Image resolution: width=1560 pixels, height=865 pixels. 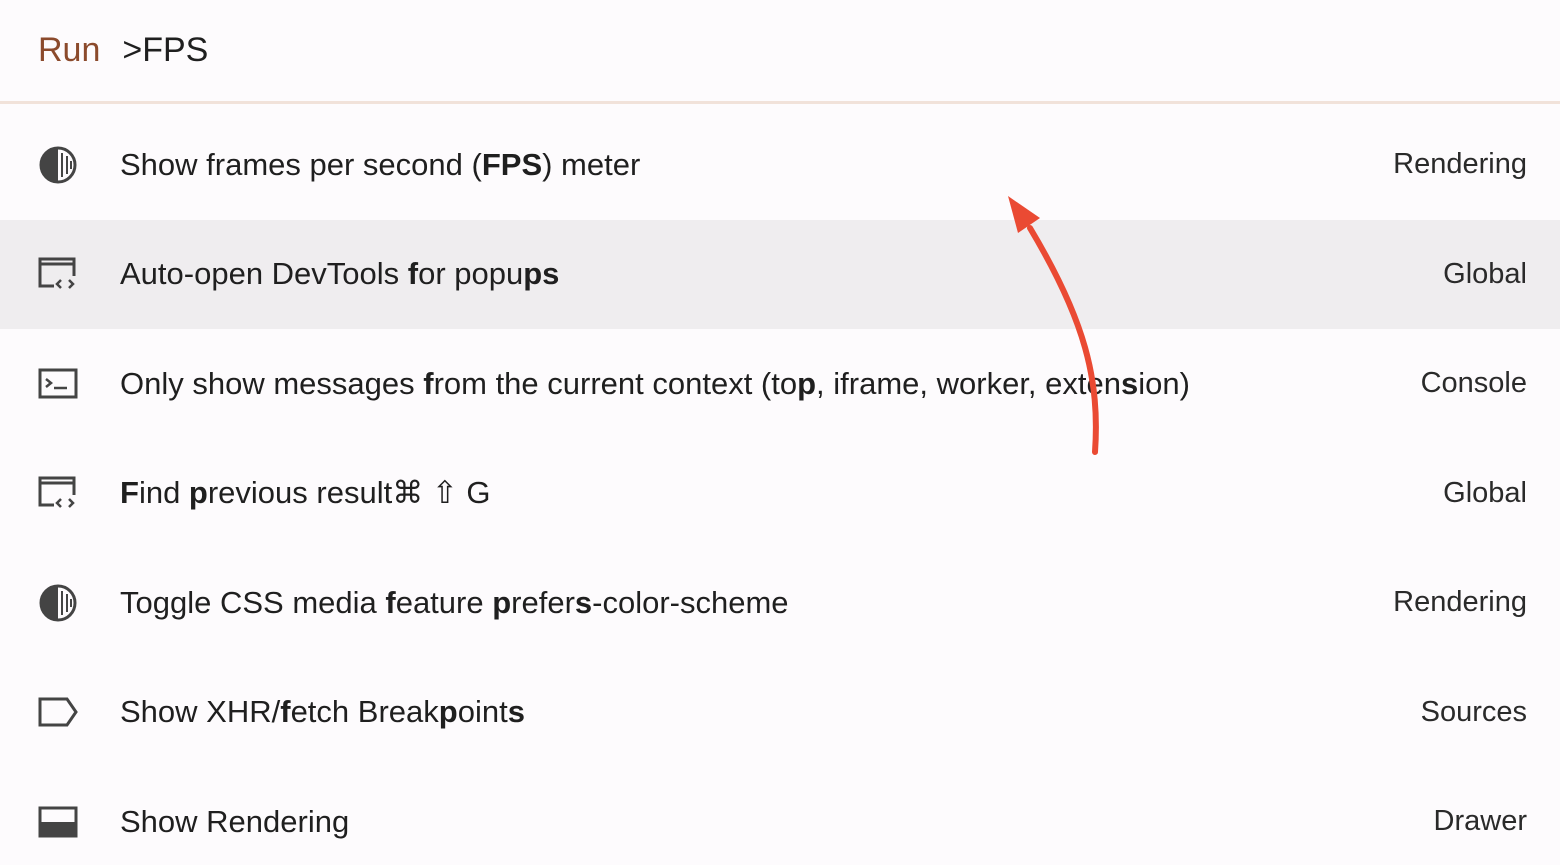 What do you see at coordinates (1473, 383) in the screenshot?
I see `result-category: Console` at bounding box center [1473, 383].